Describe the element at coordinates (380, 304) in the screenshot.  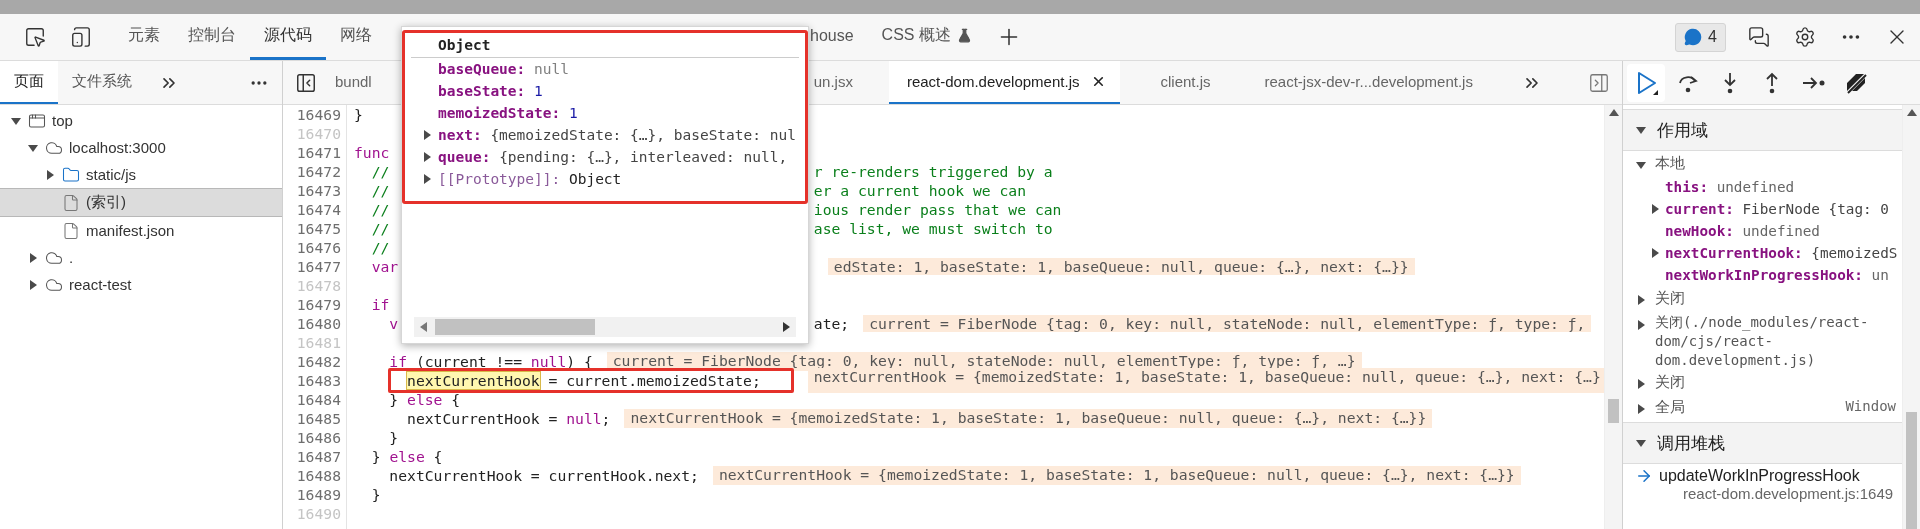
I see `code-text: if` at that location.